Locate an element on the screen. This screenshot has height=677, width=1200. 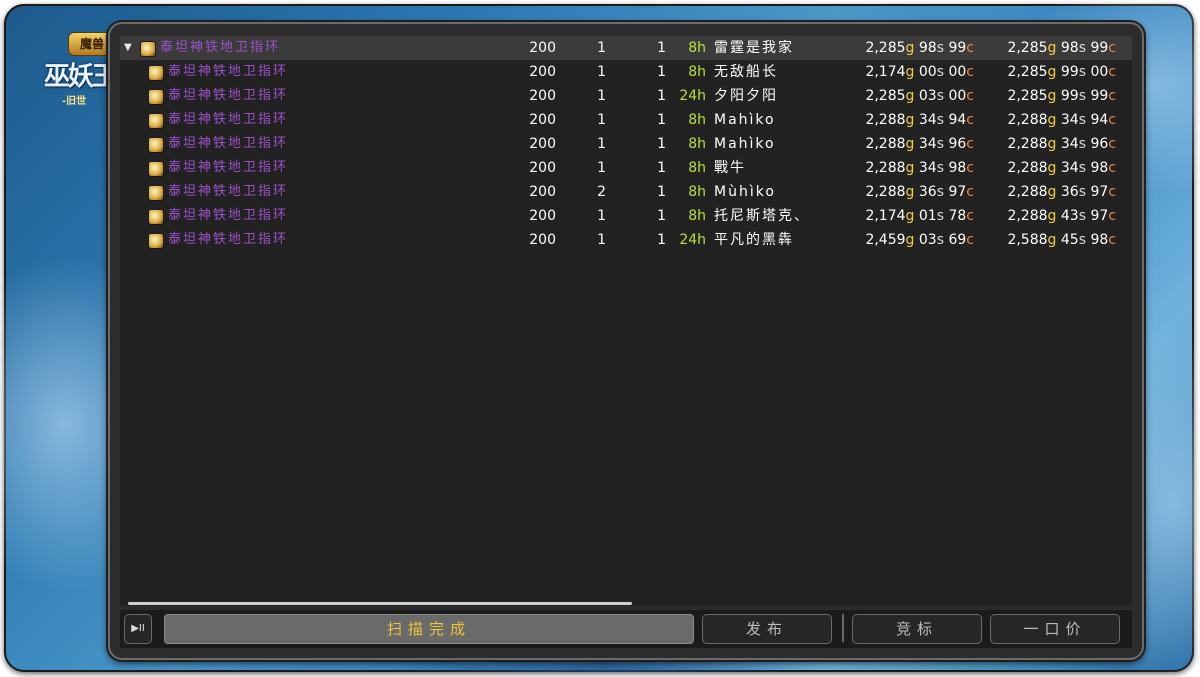
post-button: 发布 is located at coordinates (767, 629).